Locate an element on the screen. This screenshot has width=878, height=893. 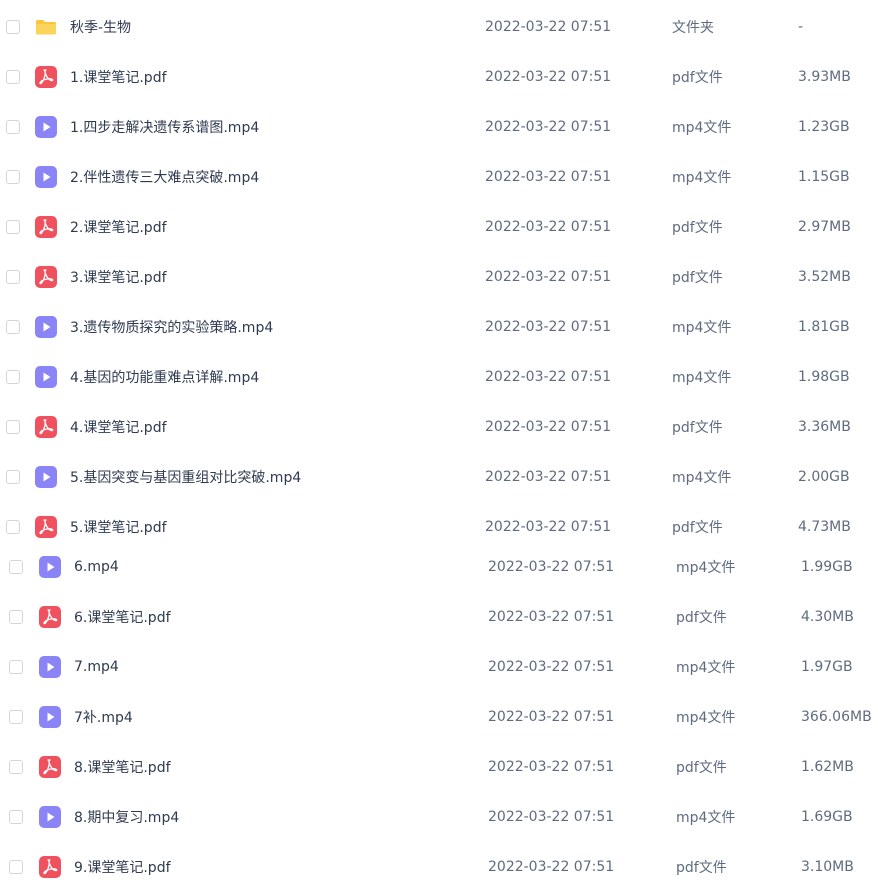
file-row: 3.课堂笔记.pdf 2022-03-22 07:51 pdf文件 3.52MB is located at coordinates (439, 277).